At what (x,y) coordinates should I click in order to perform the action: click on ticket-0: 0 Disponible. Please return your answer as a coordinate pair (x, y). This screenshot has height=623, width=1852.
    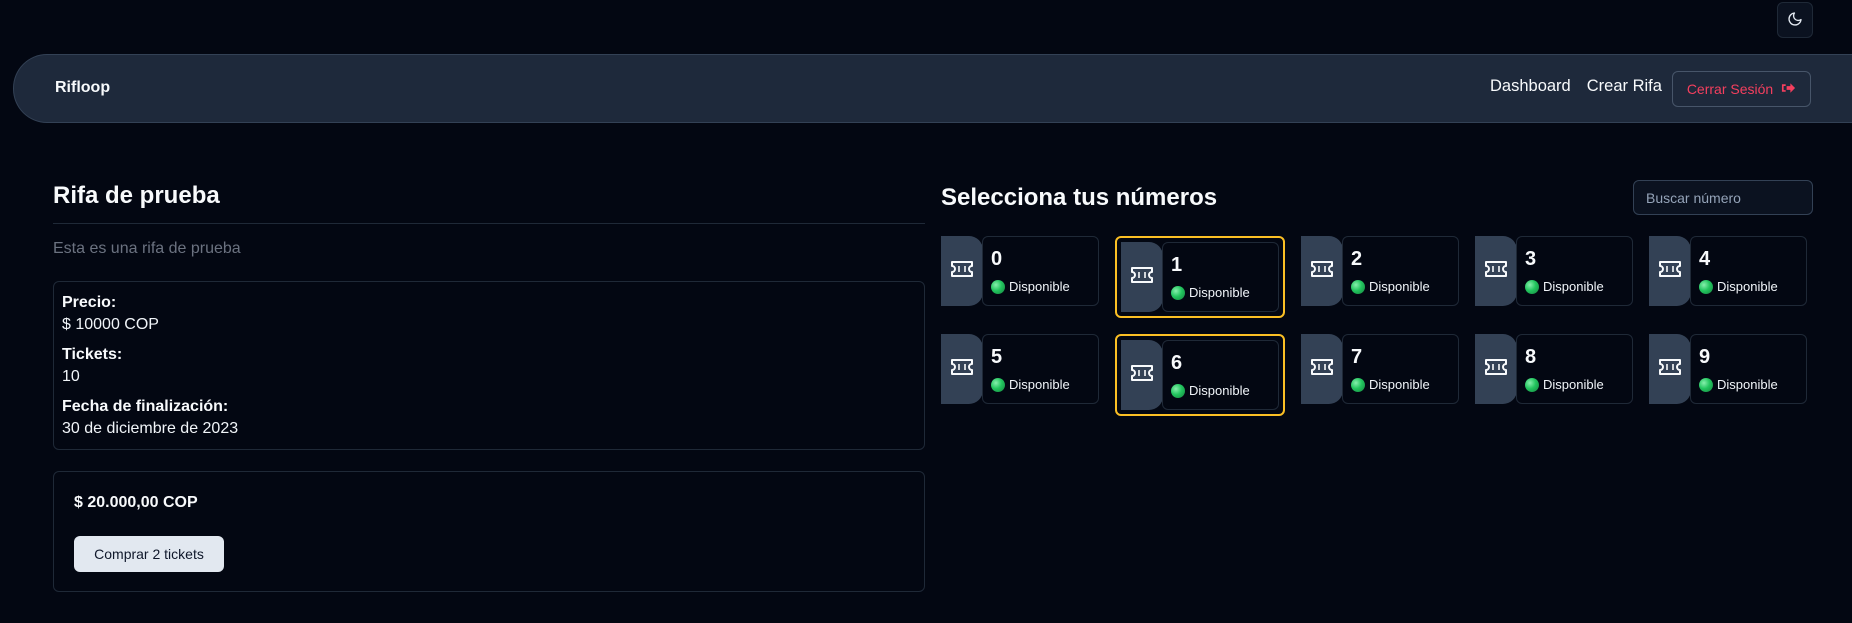
    Looking at the image, I should click on (1020, 271).